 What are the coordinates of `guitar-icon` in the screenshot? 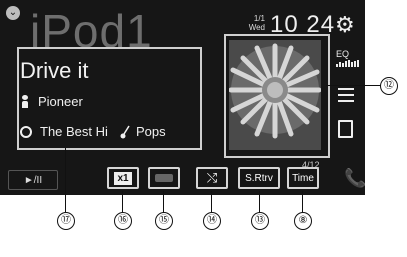 It's located at (125, 131).